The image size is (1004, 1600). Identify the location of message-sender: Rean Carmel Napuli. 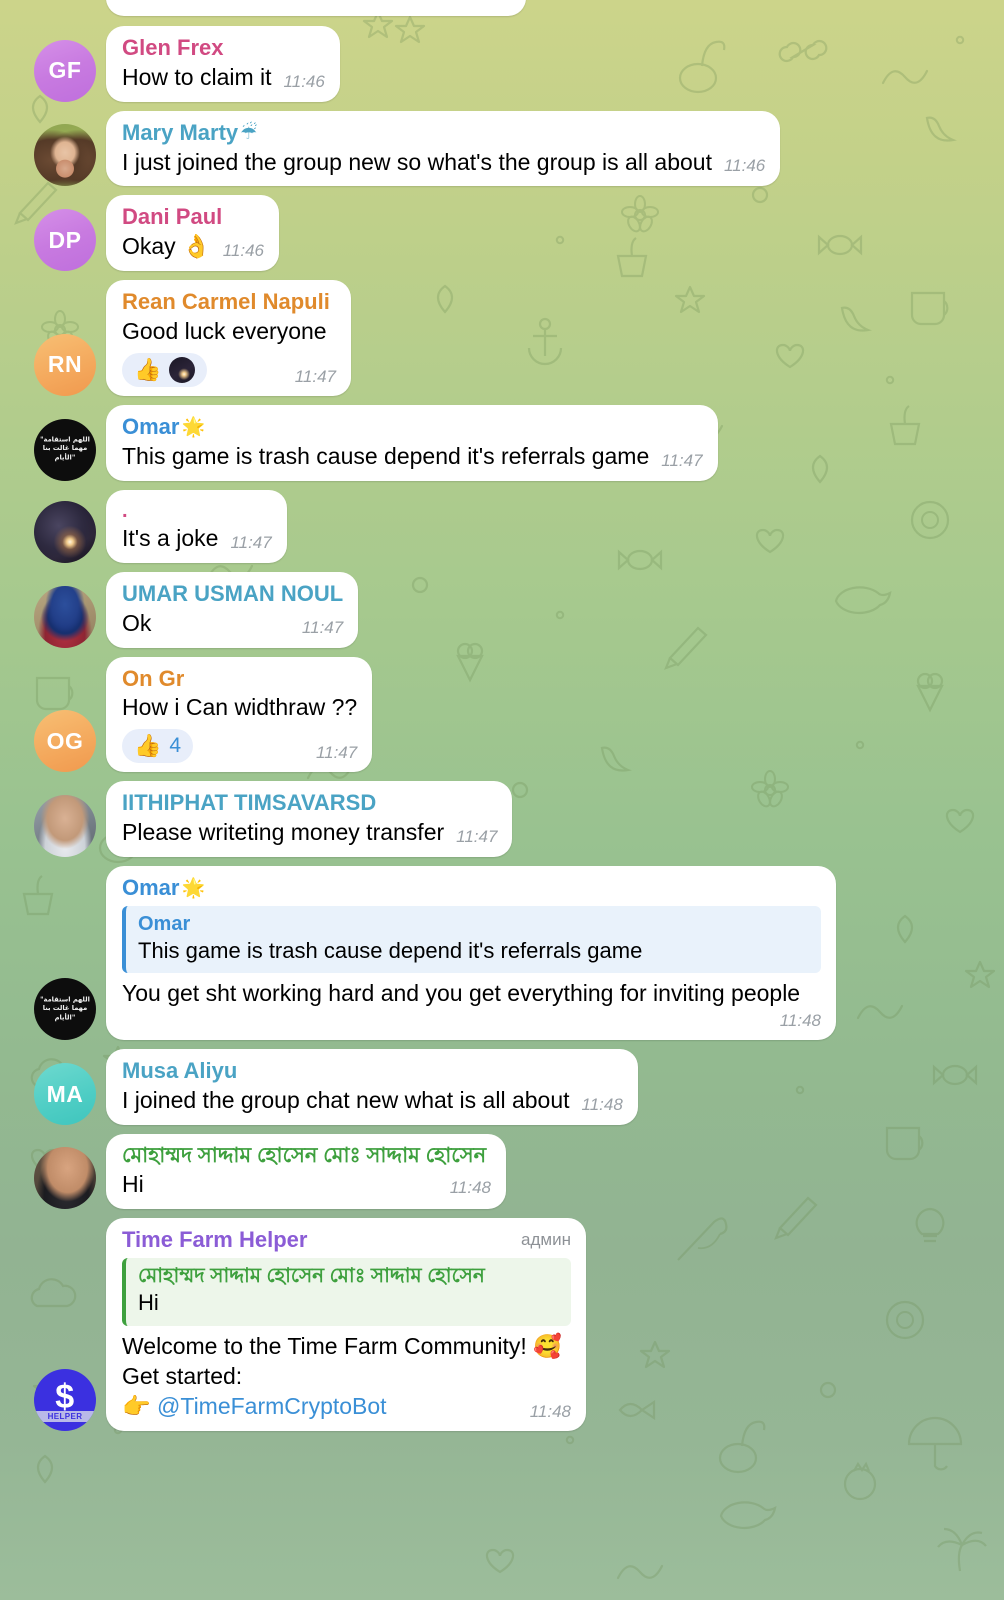
(229, 302).